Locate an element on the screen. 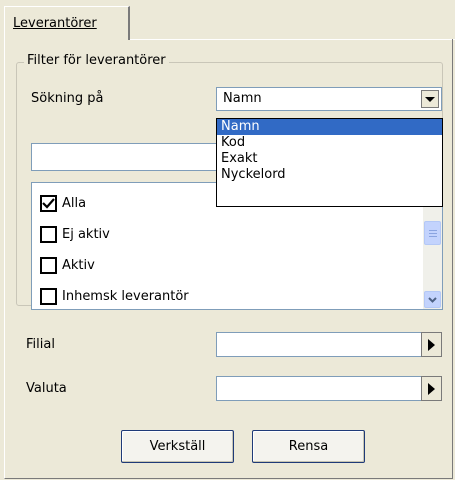 The image size is (455, 480). list-item-label: Alla is located at coordinates (74, 203).